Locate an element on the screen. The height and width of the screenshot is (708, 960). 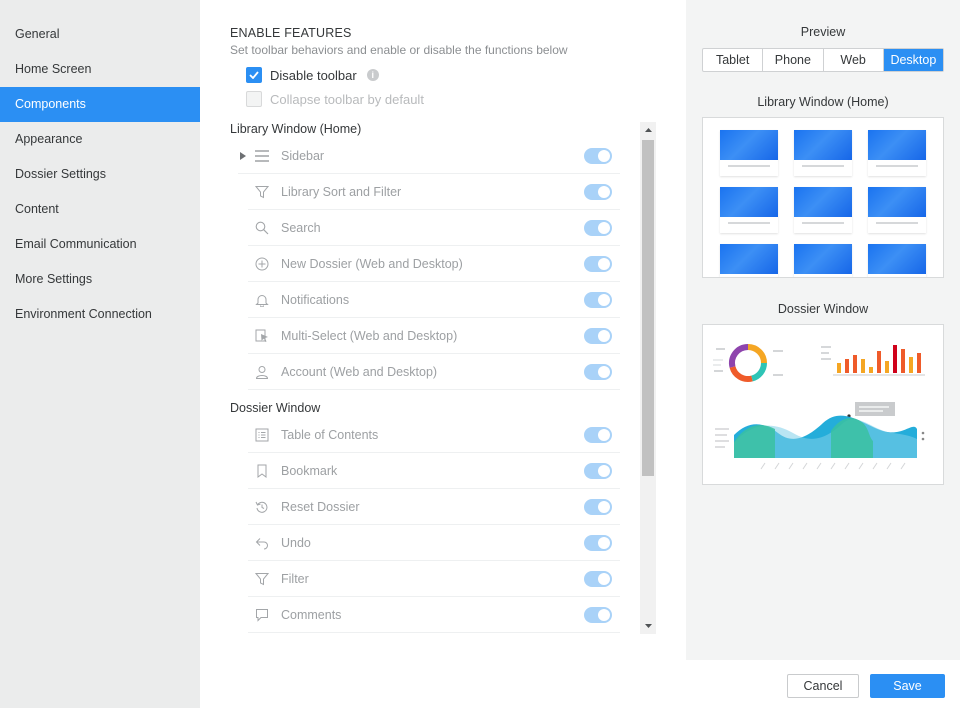
collapse-toolbar-checkbox is located at coordinates (254, 99).